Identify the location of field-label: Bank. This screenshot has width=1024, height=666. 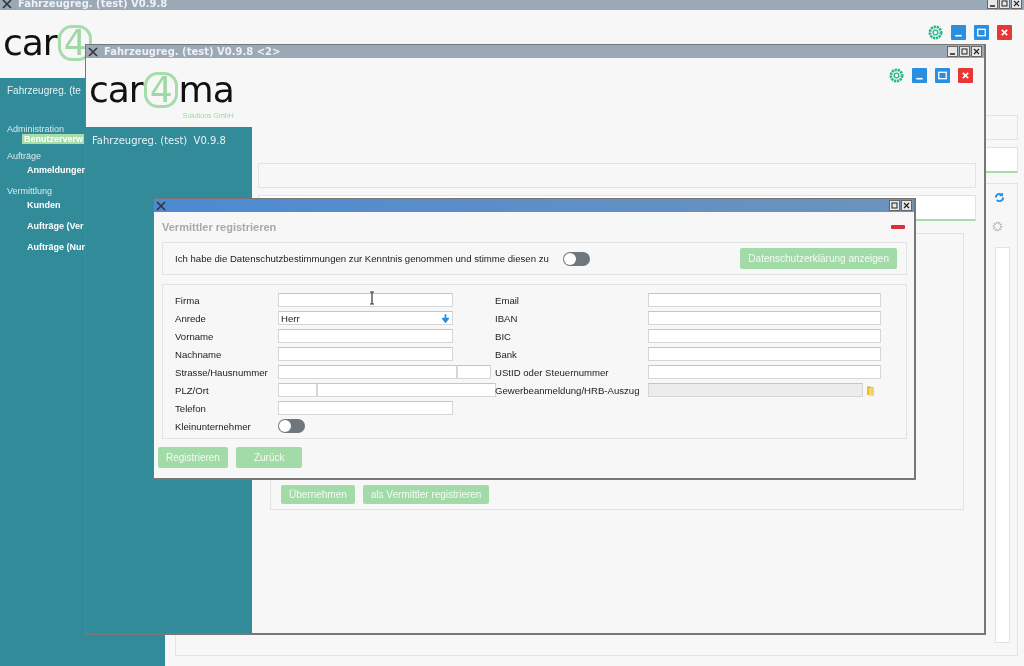
(506, 354).